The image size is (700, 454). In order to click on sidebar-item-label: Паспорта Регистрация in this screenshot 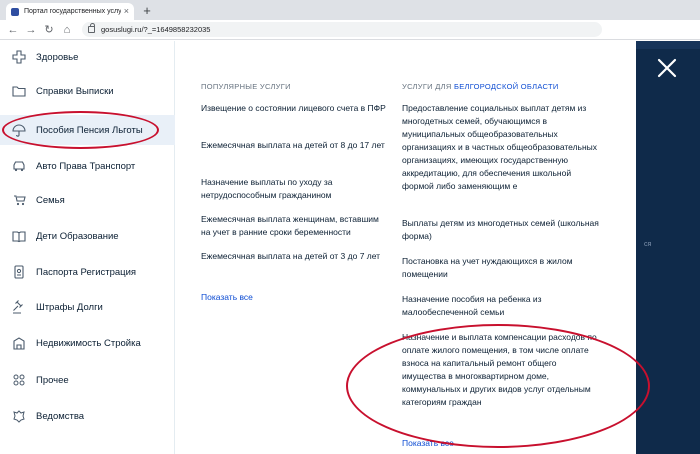, I will do `click(86, 272)`.